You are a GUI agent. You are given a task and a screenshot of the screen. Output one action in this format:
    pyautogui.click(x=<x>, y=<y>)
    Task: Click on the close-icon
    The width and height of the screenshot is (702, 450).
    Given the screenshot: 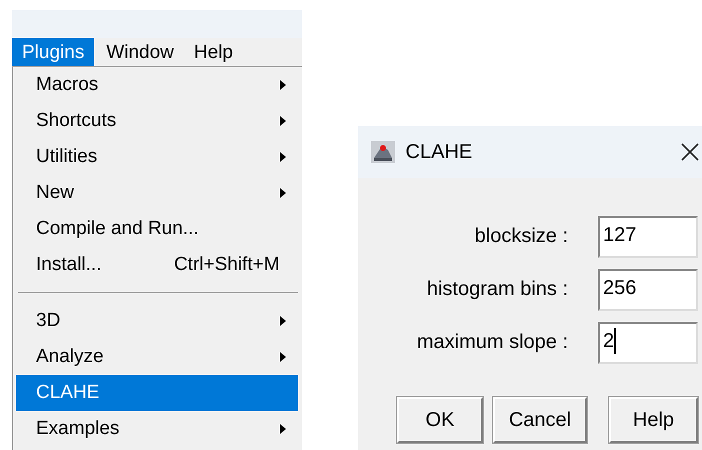 What is the action you would take?
    pyautogui.click(x=690, y=152)
    